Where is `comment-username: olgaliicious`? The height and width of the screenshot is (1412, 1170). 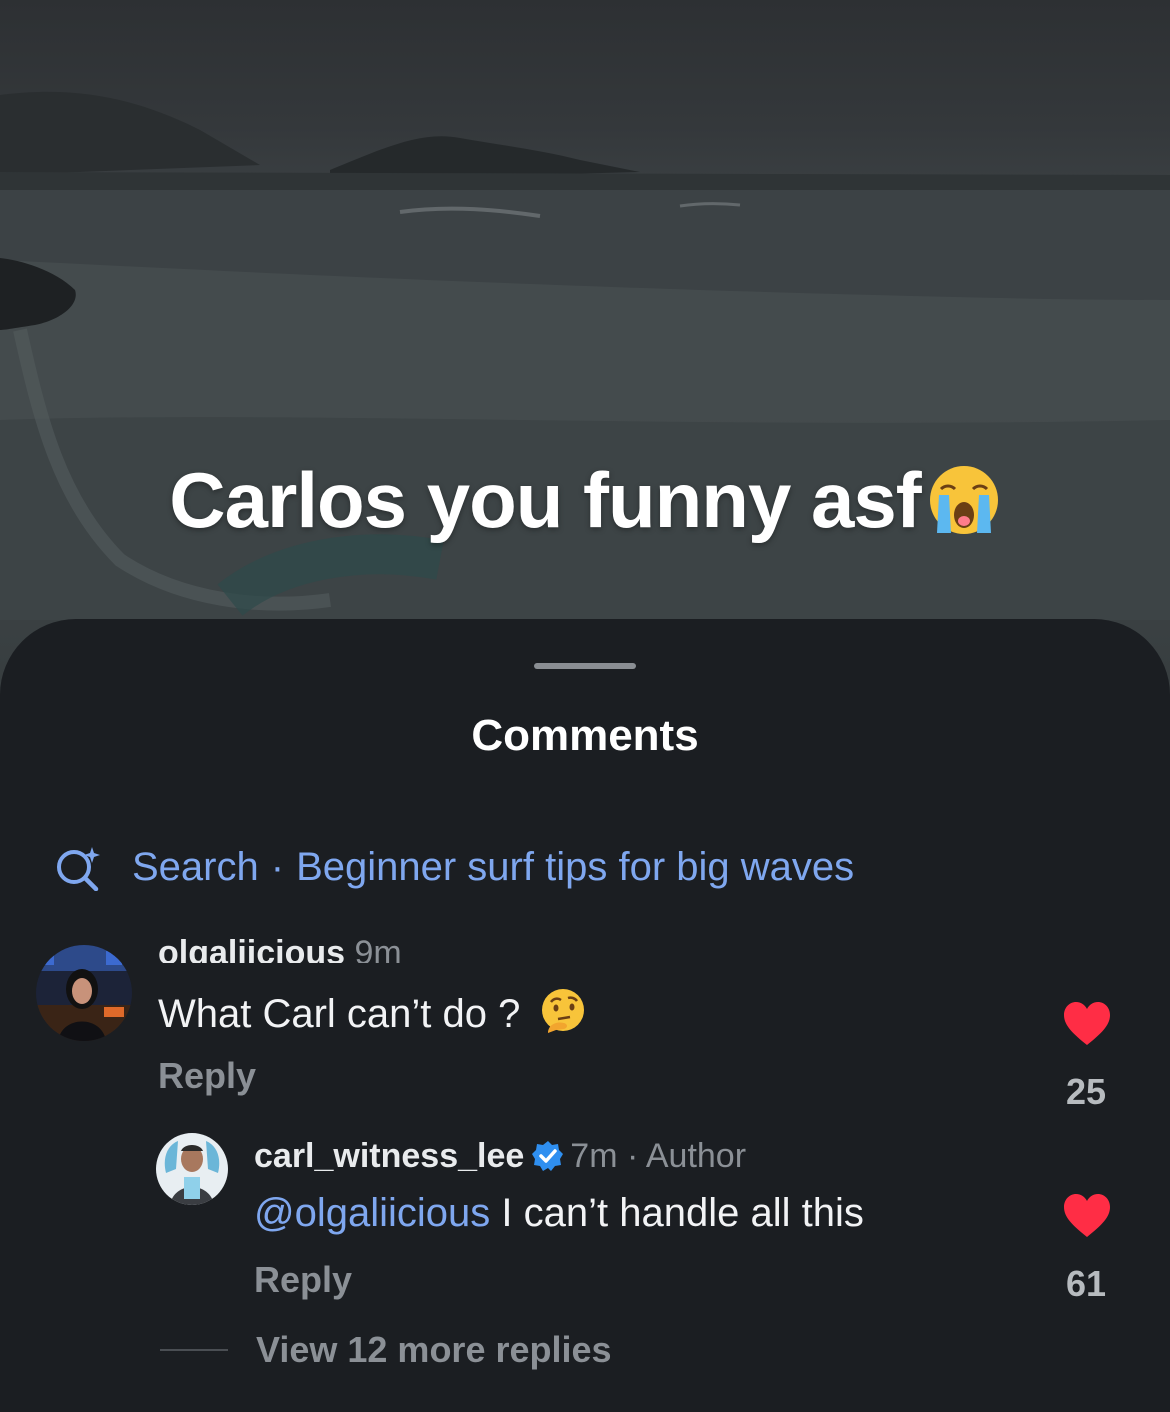
comment-username: olgaliicious is located at coordinates (251, 948).